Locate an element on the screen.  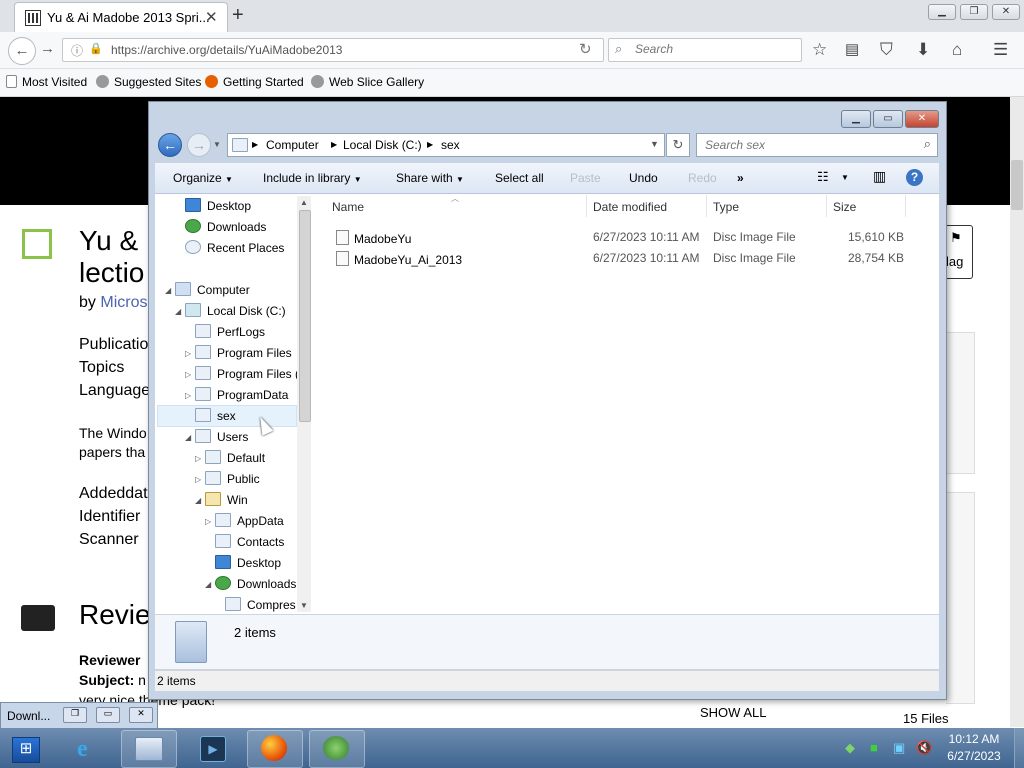
tray-chat-icon: ■ is located at coordinates (874, 747).